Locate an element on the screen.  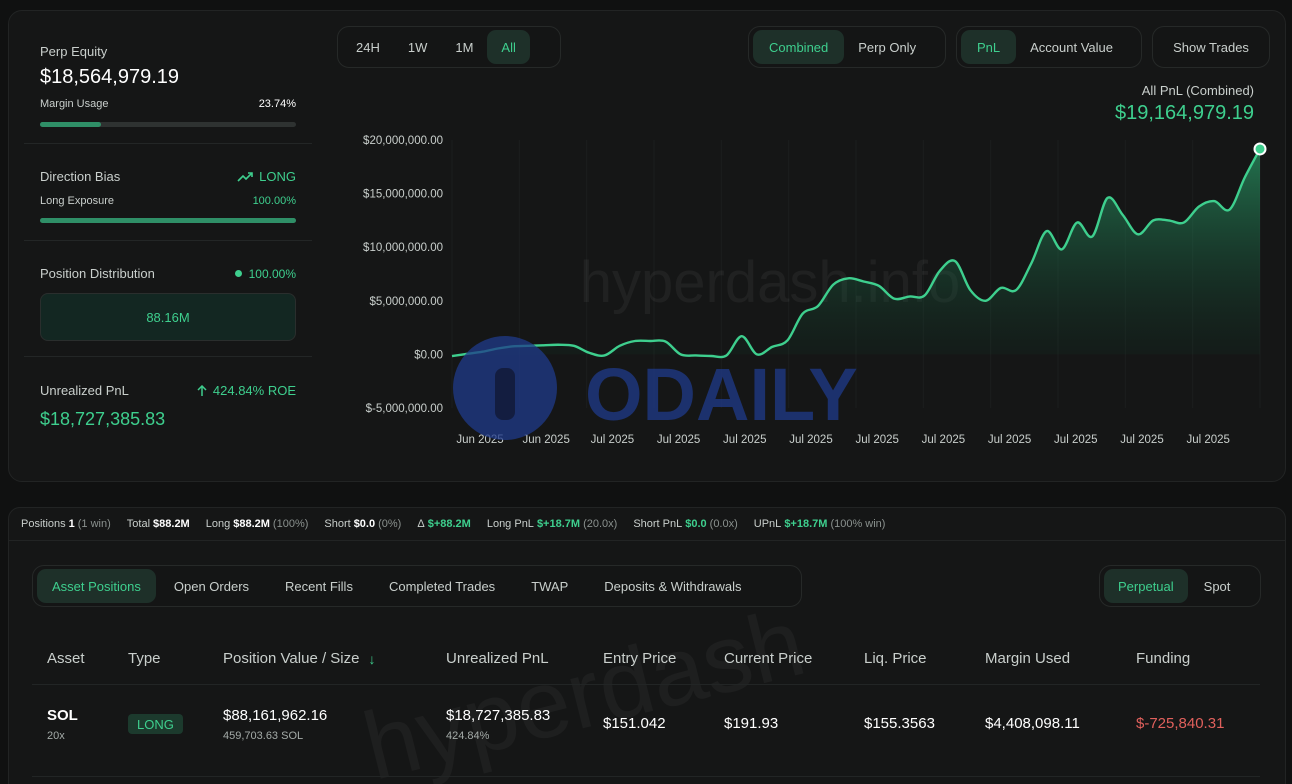
mode-tabs: Combined Perp Only is located at coordinates (847, 47).